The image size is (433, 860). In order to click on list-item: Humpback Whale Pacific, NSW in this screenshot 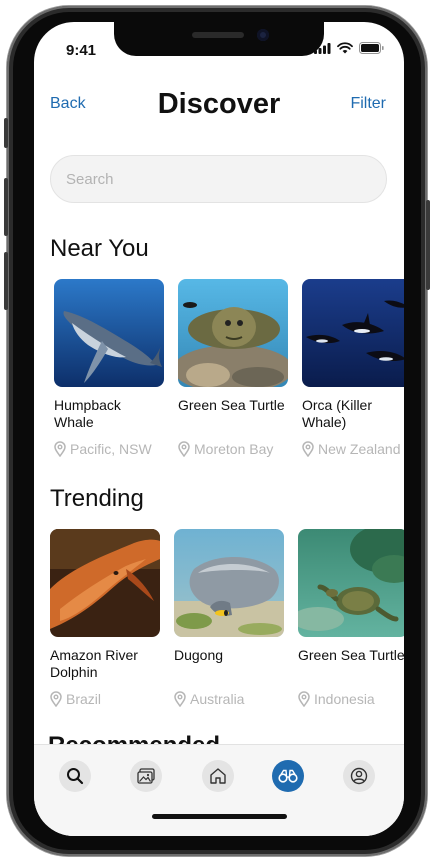, I will do `click(109, 368)`.